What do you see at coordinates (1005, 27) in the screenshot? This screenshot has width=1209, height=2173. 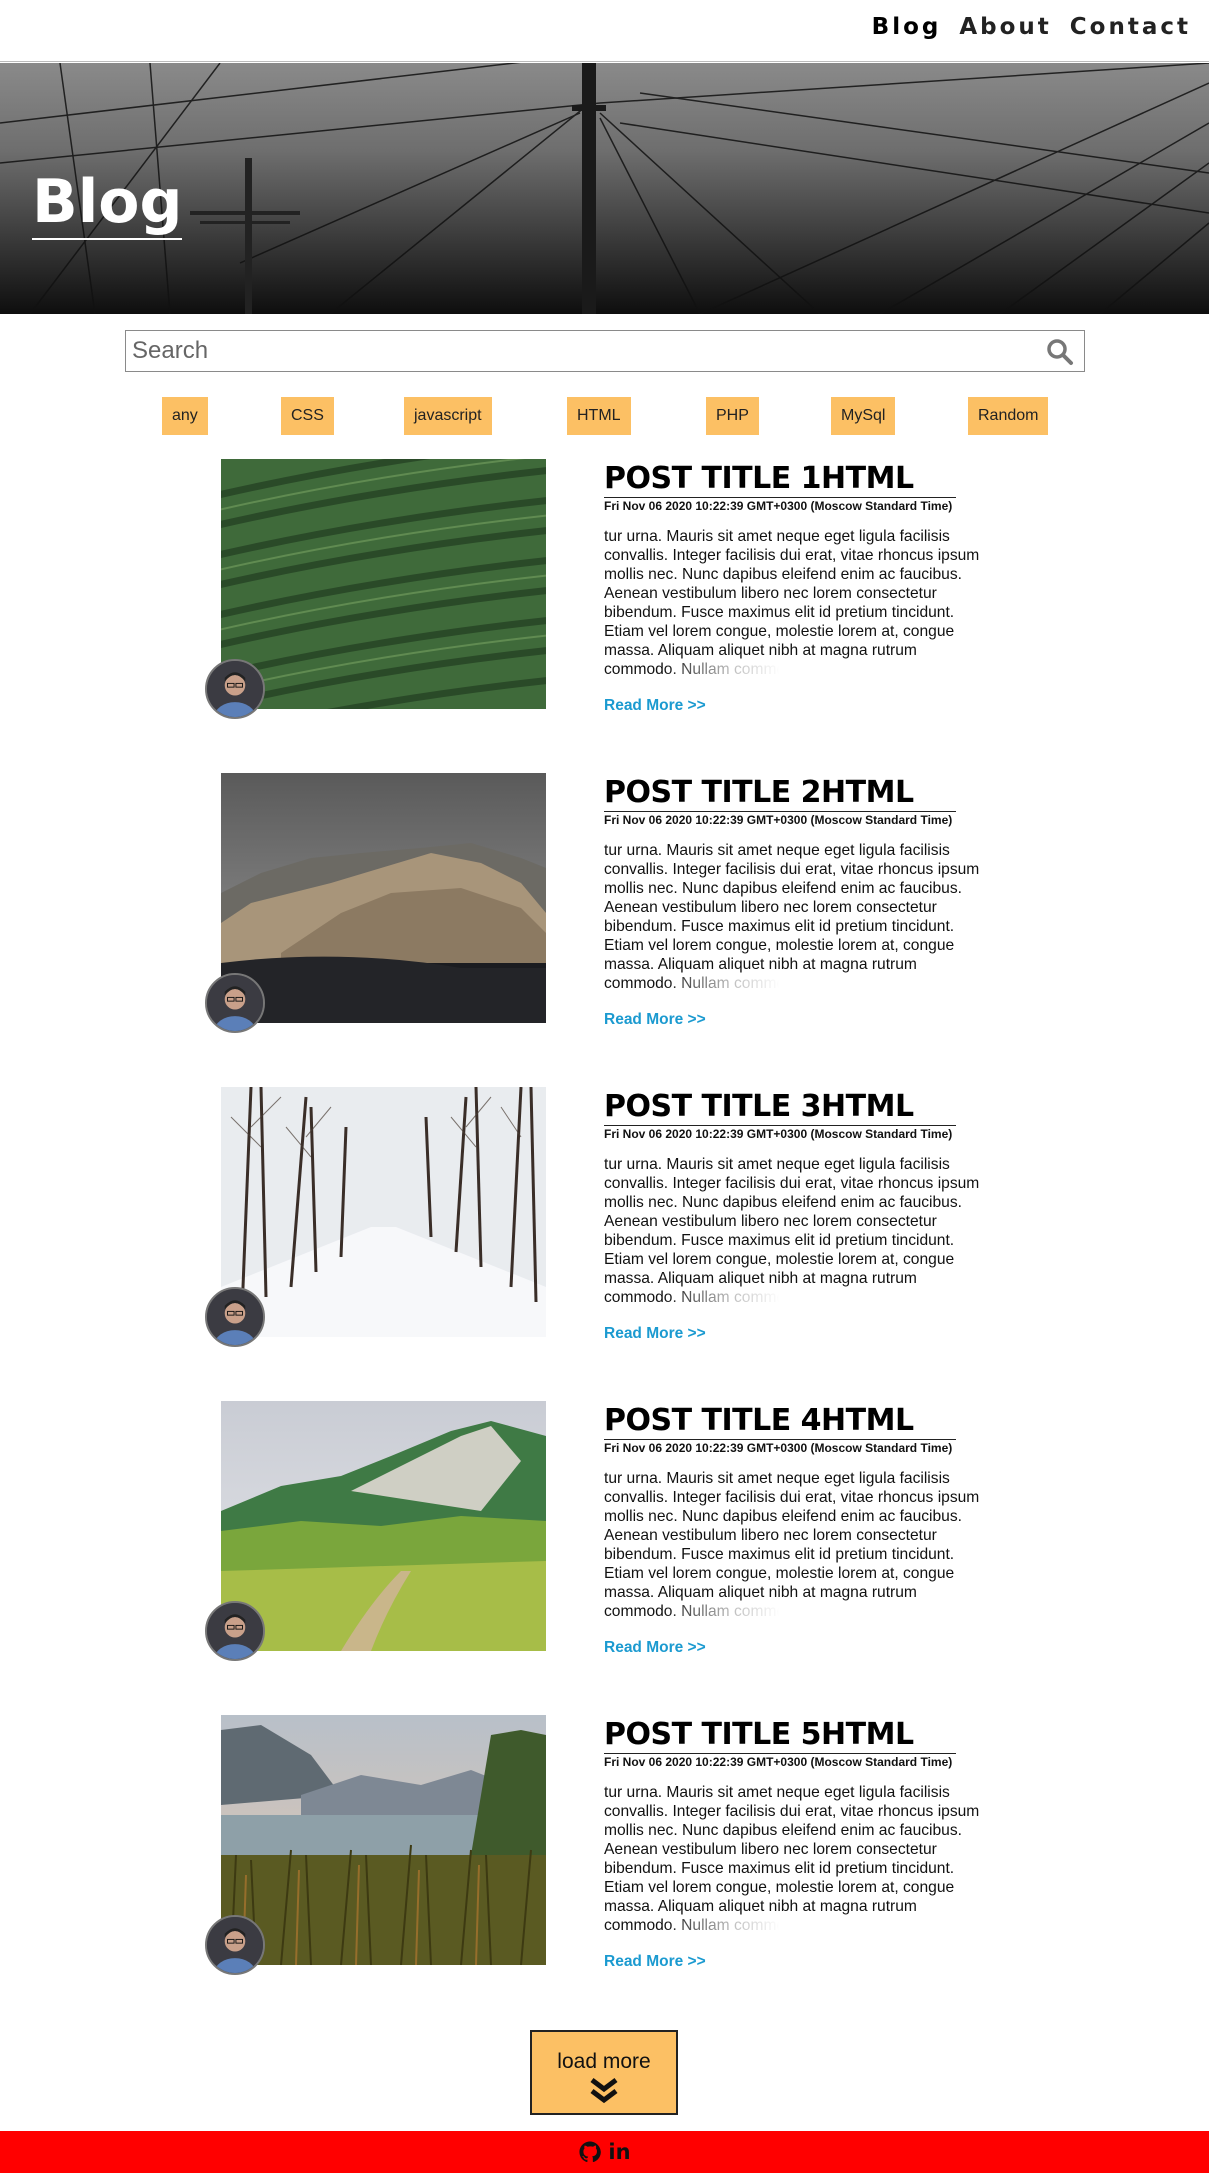 I see `nav-link-about: About` at bounding box center [1005, 27].